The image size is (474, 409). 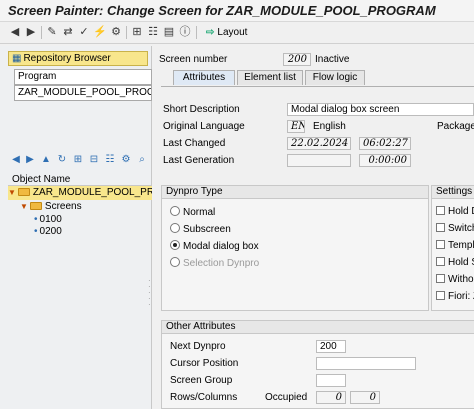 I want to click on short-description-field: Modal dialog box screen, so click(x=380, y=109).